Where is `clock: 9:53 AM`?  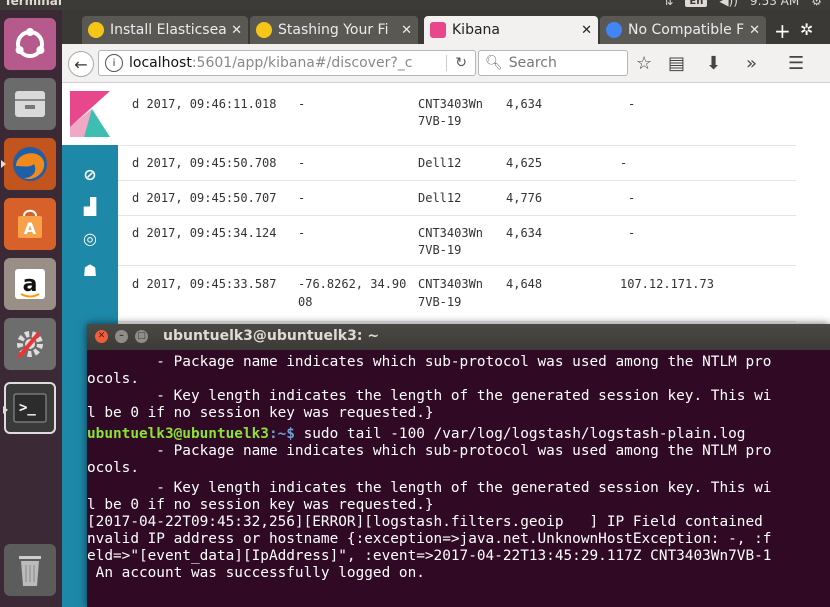
clock: 9:53 AM is located at coordinates (774, 4).